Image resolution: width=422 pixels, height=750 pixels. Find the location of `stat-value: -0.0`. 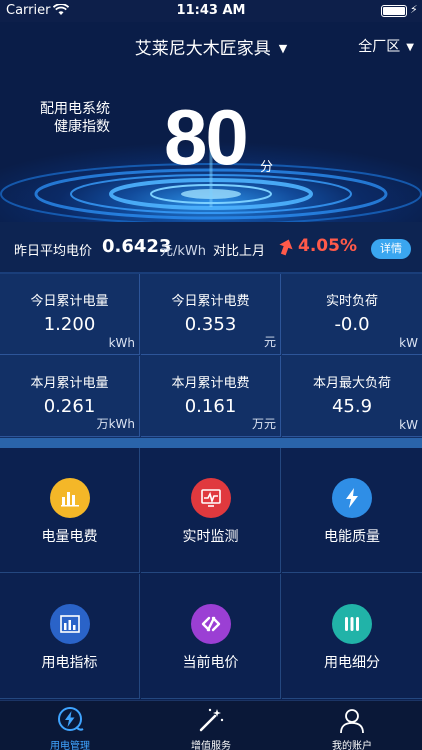

stat-value: -0.0 is located at coordinates (352, 324).